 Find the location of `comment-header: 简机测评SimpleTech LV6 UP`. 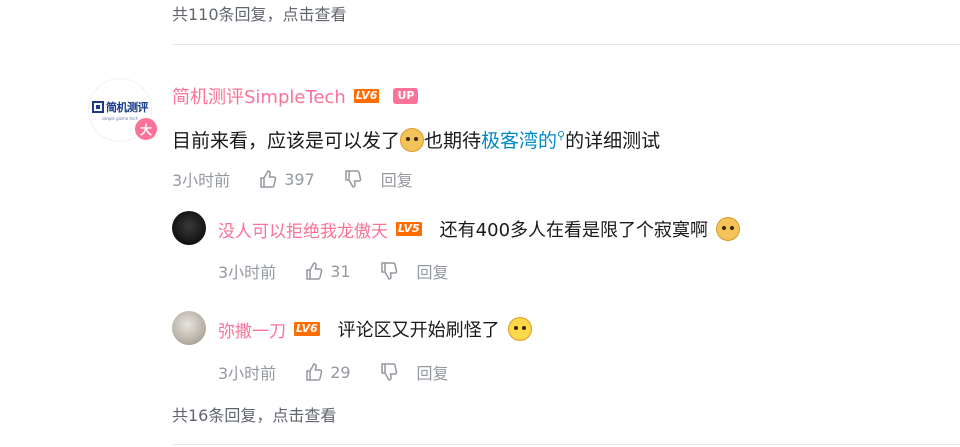

comment-header: 简机测评SimpleTech LV6 UP is located at coordinates (295, 96).